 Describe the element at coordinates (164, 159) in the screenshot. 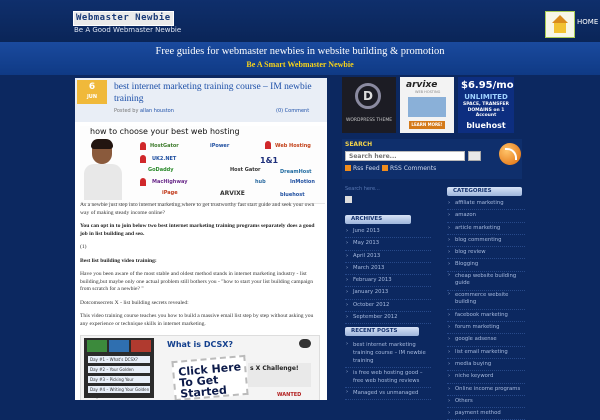

I see `hosting-brand: UK2.NET` at that location.